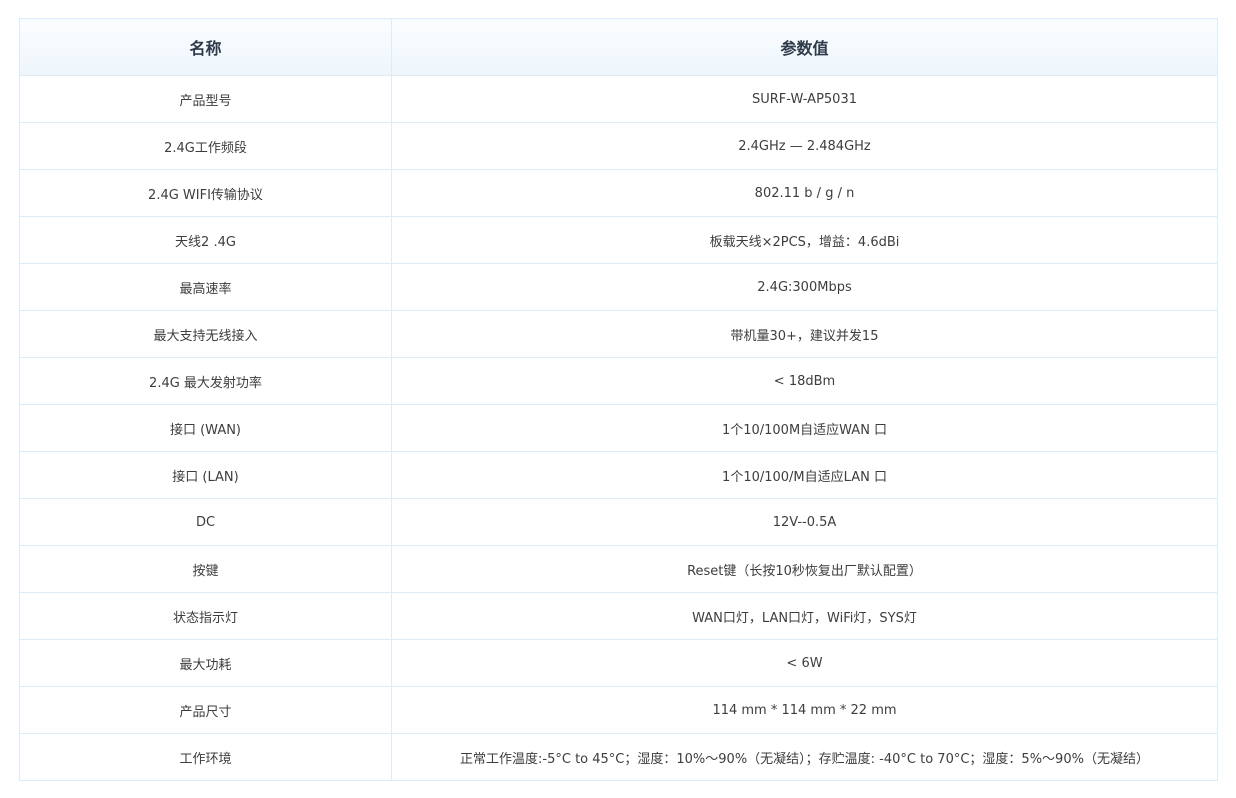 This screenshot has height=798, width=1236. I want to click on param-name: 最大功耗, so click(205, 663).